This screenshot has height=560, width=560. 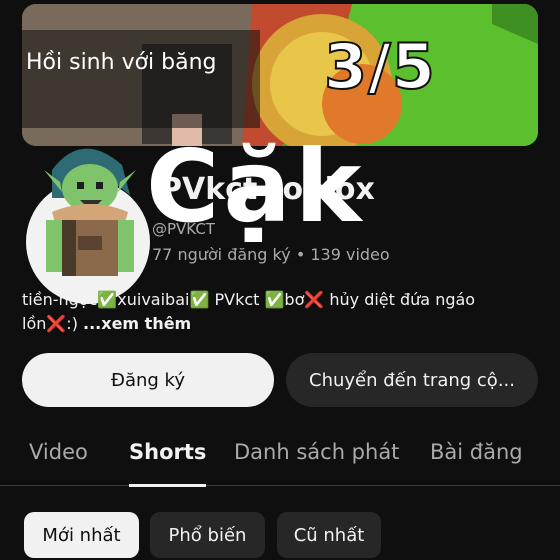 What do you see at coordinates (81, 535) in the screenshot?
I see `filter-newest-chip: Mới nhất` at bounding box center [81, 535].